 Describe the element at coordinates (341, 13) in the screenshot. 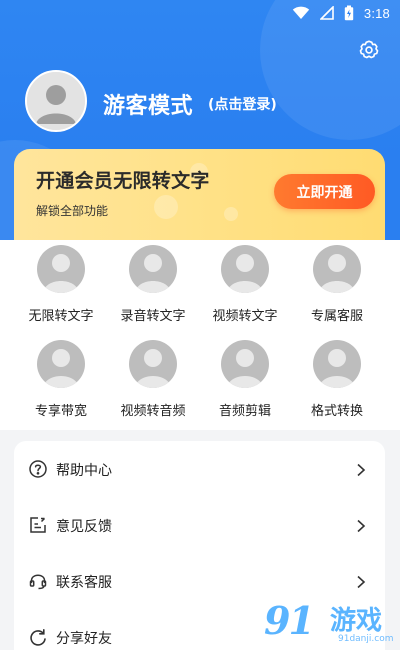

I see `status-icons: 3:18` at that location.